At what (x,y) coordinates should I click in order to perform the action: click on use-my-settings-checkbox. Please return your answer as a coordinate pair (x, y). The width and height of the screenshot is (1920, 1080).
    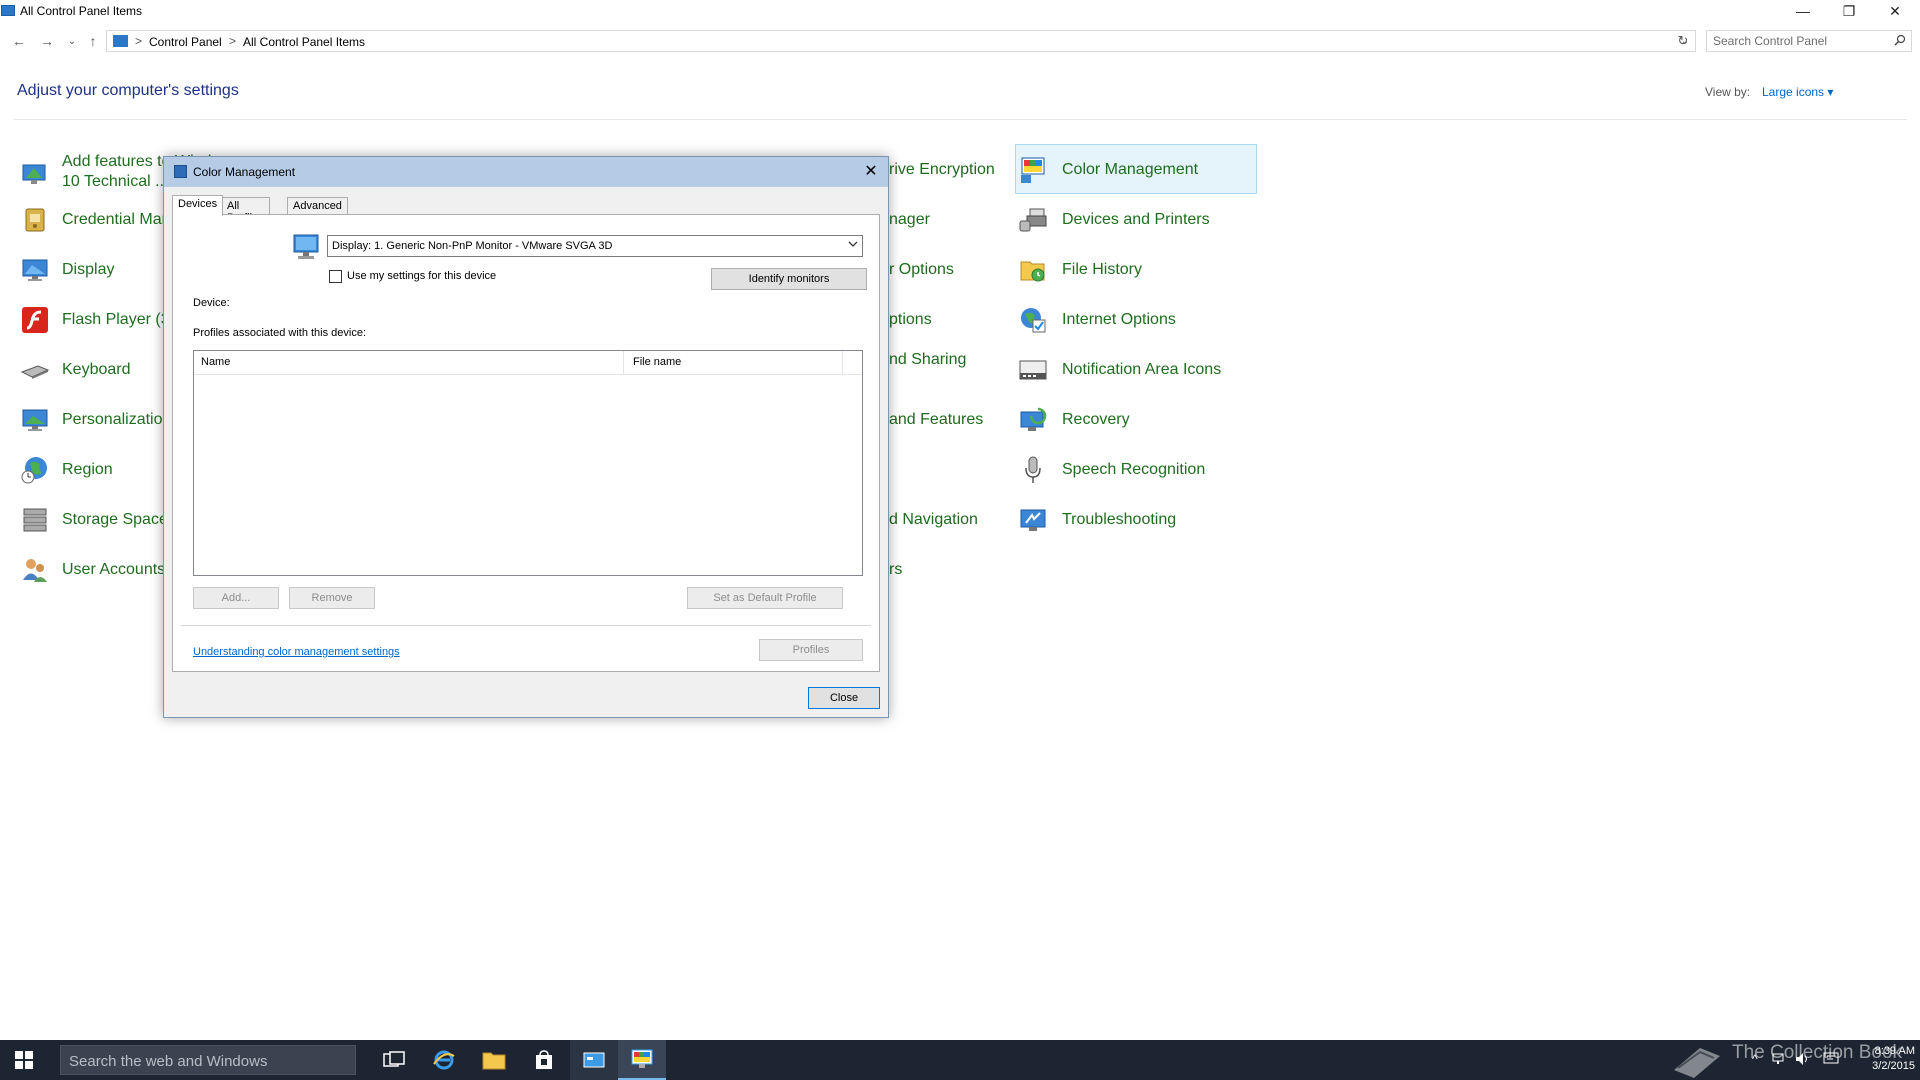
    Looking at the image, I should click on (335, 276).